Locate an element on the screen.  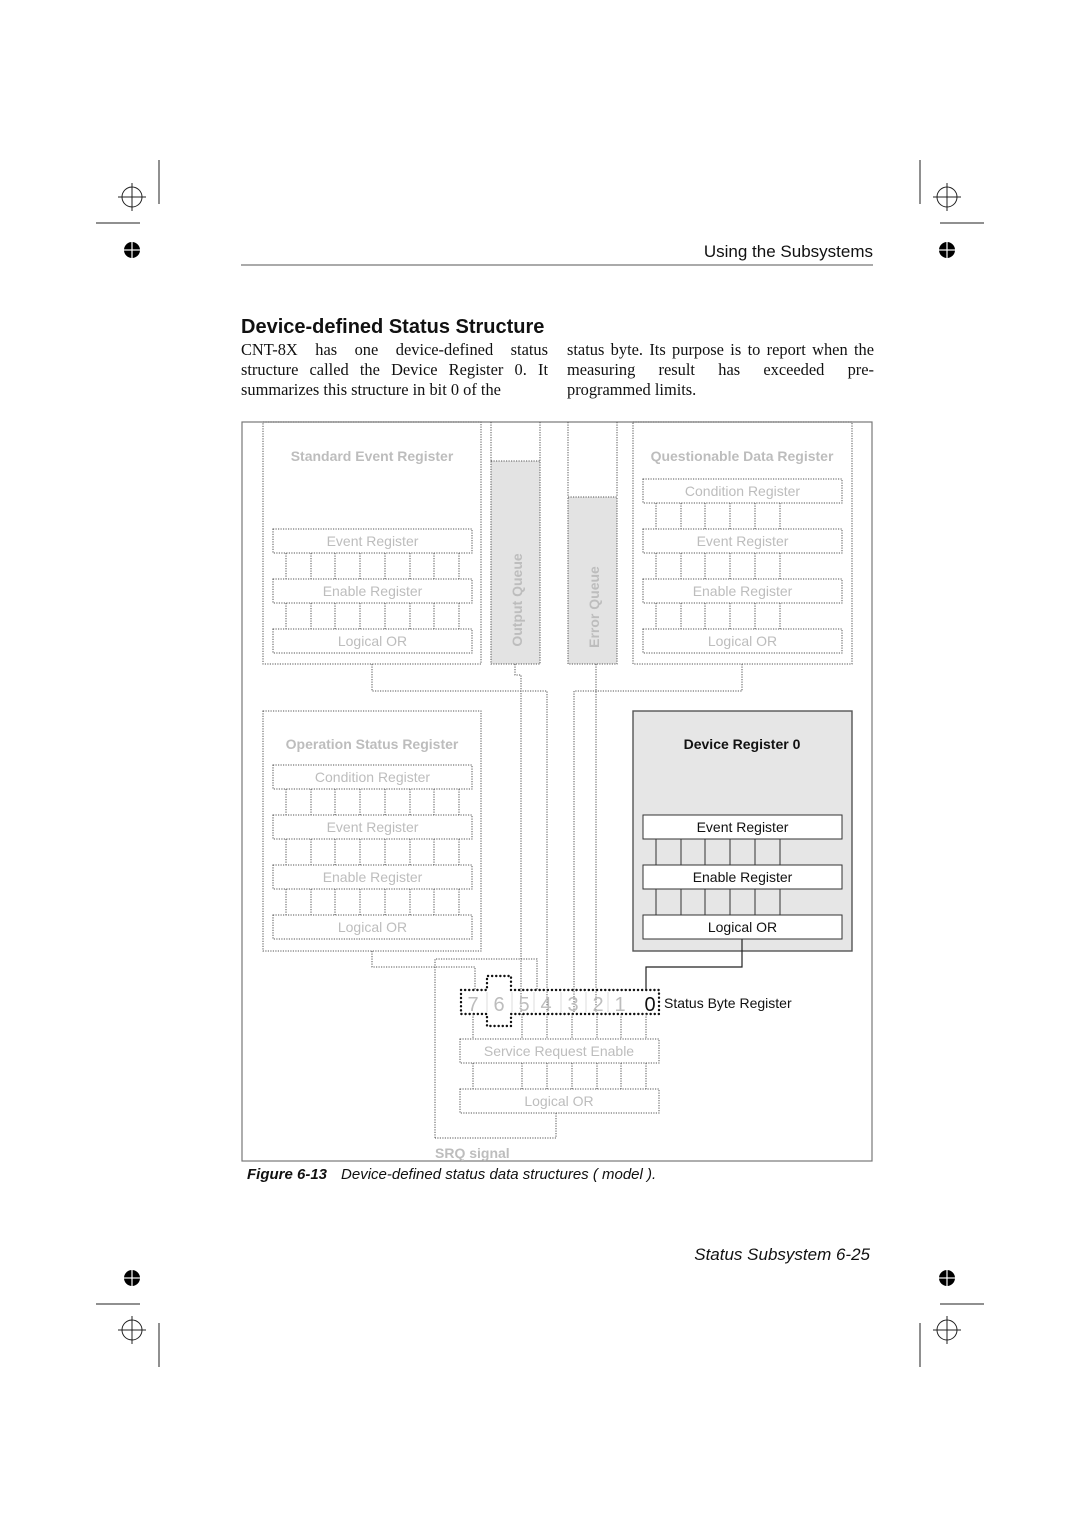
questionable-row-label: Event Register is located at coordinates (743, 541).